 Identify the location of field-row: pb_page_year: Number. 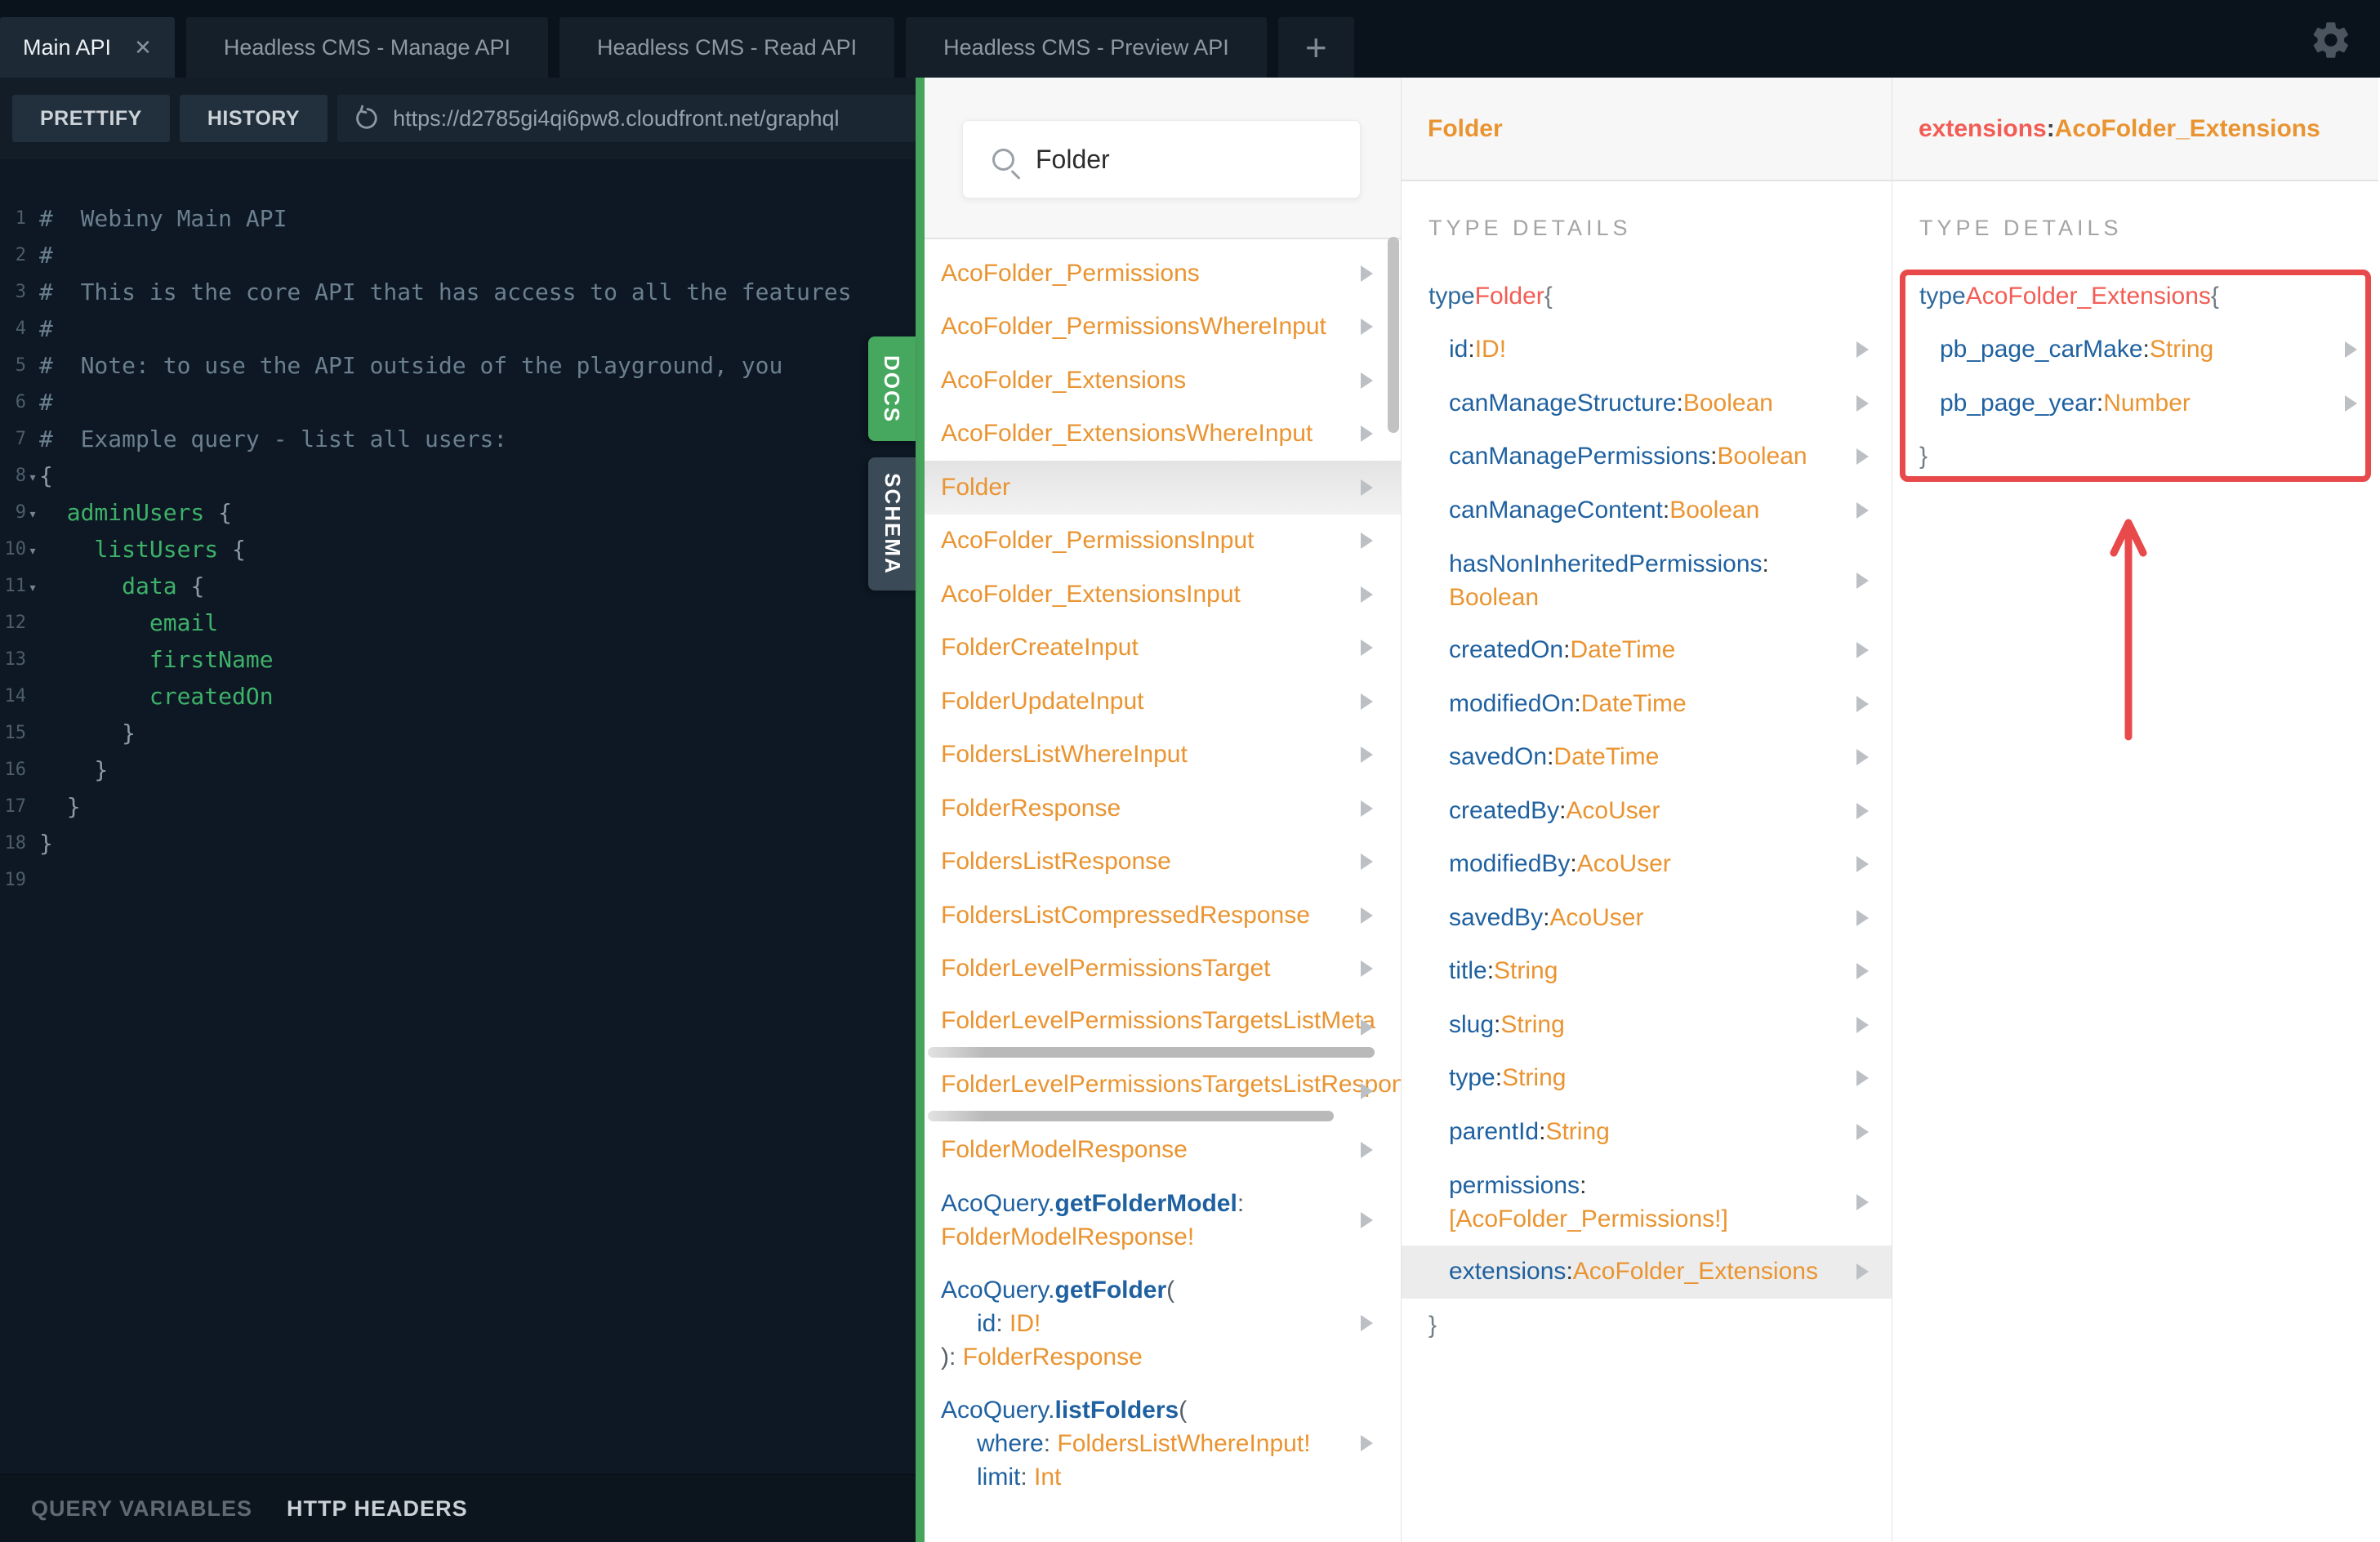
(2135, 403).